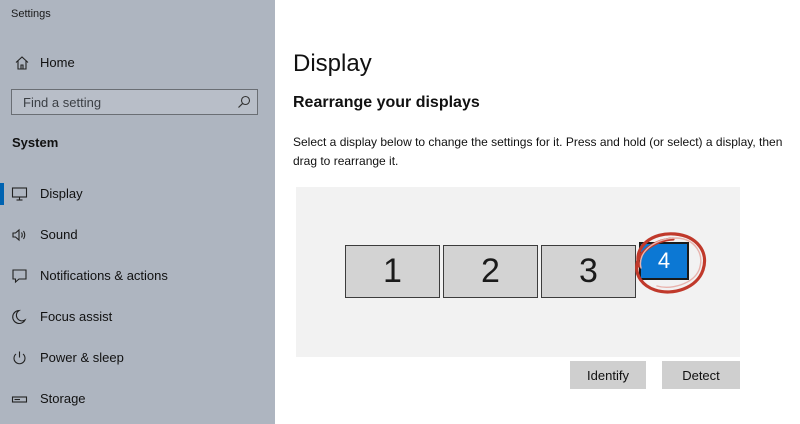 Image resolution: width=800 pixels, height=424 pixels. What do you see at coordinates (19, 399) in the screenshot?
I see `storage-icon` at bounding box center [19, 399].